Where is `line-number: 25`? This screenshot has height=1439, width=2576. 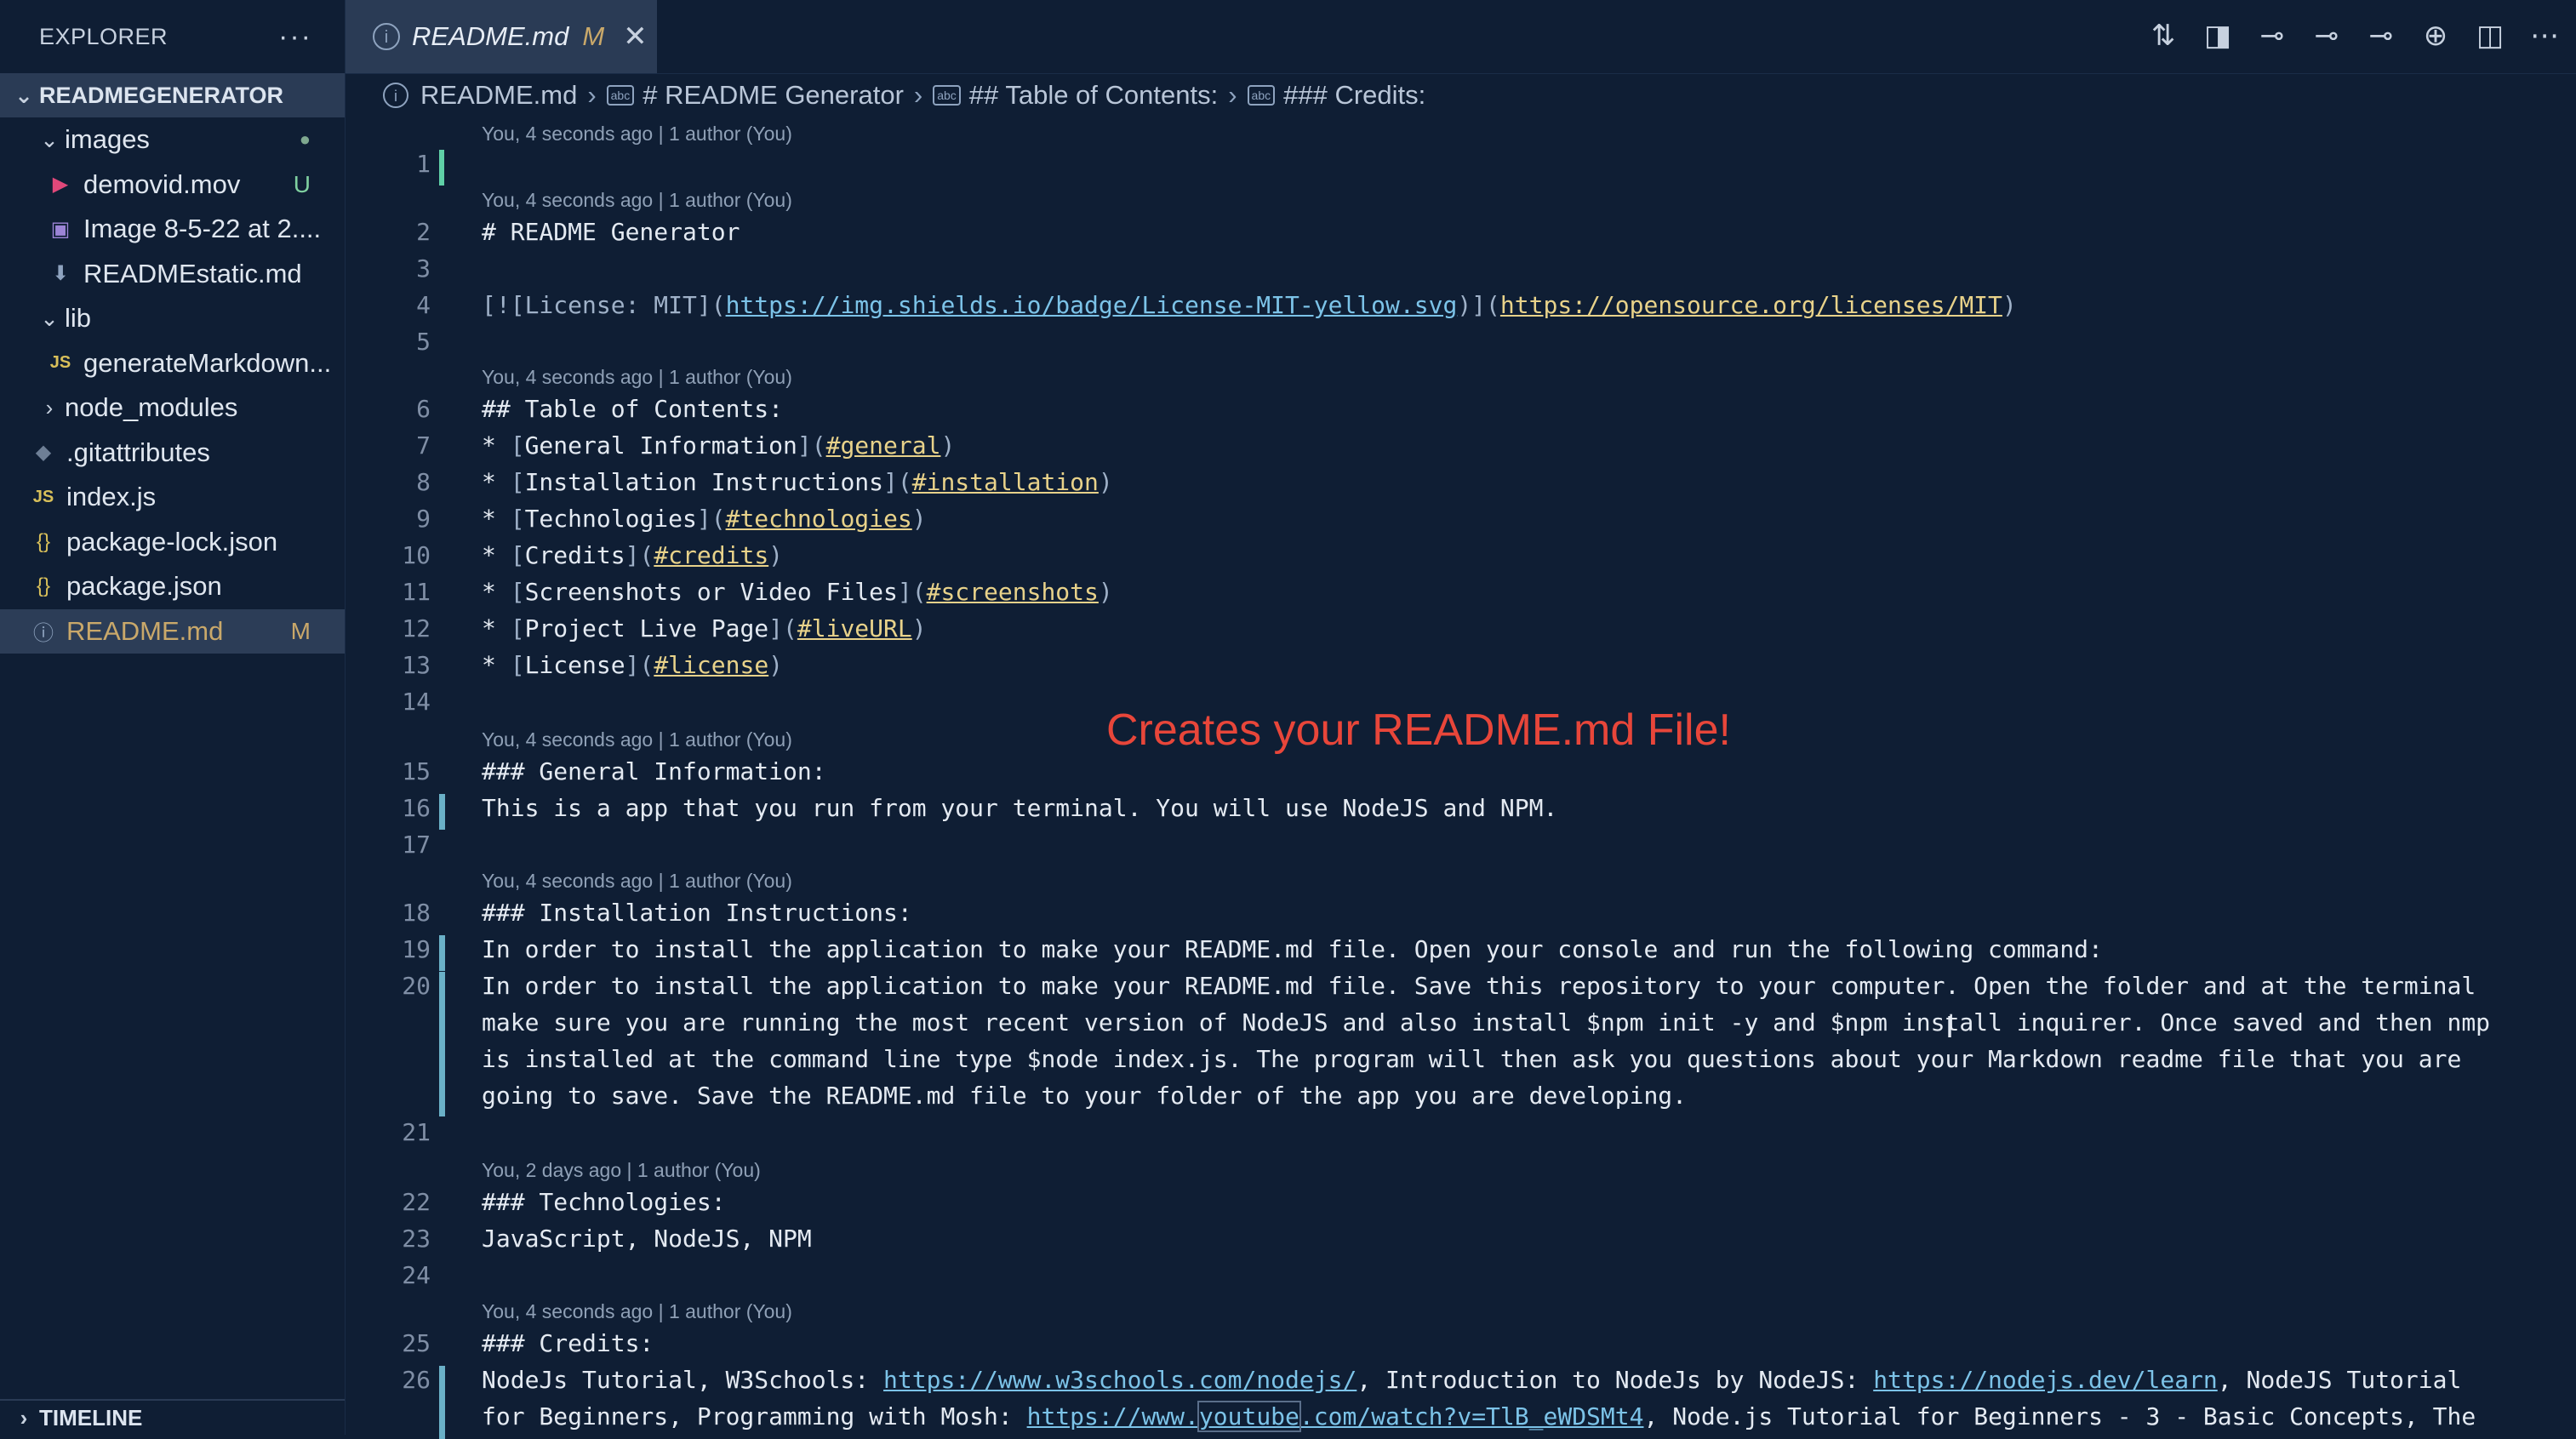 line-number: 25 is located at coordinates (416, 1343).